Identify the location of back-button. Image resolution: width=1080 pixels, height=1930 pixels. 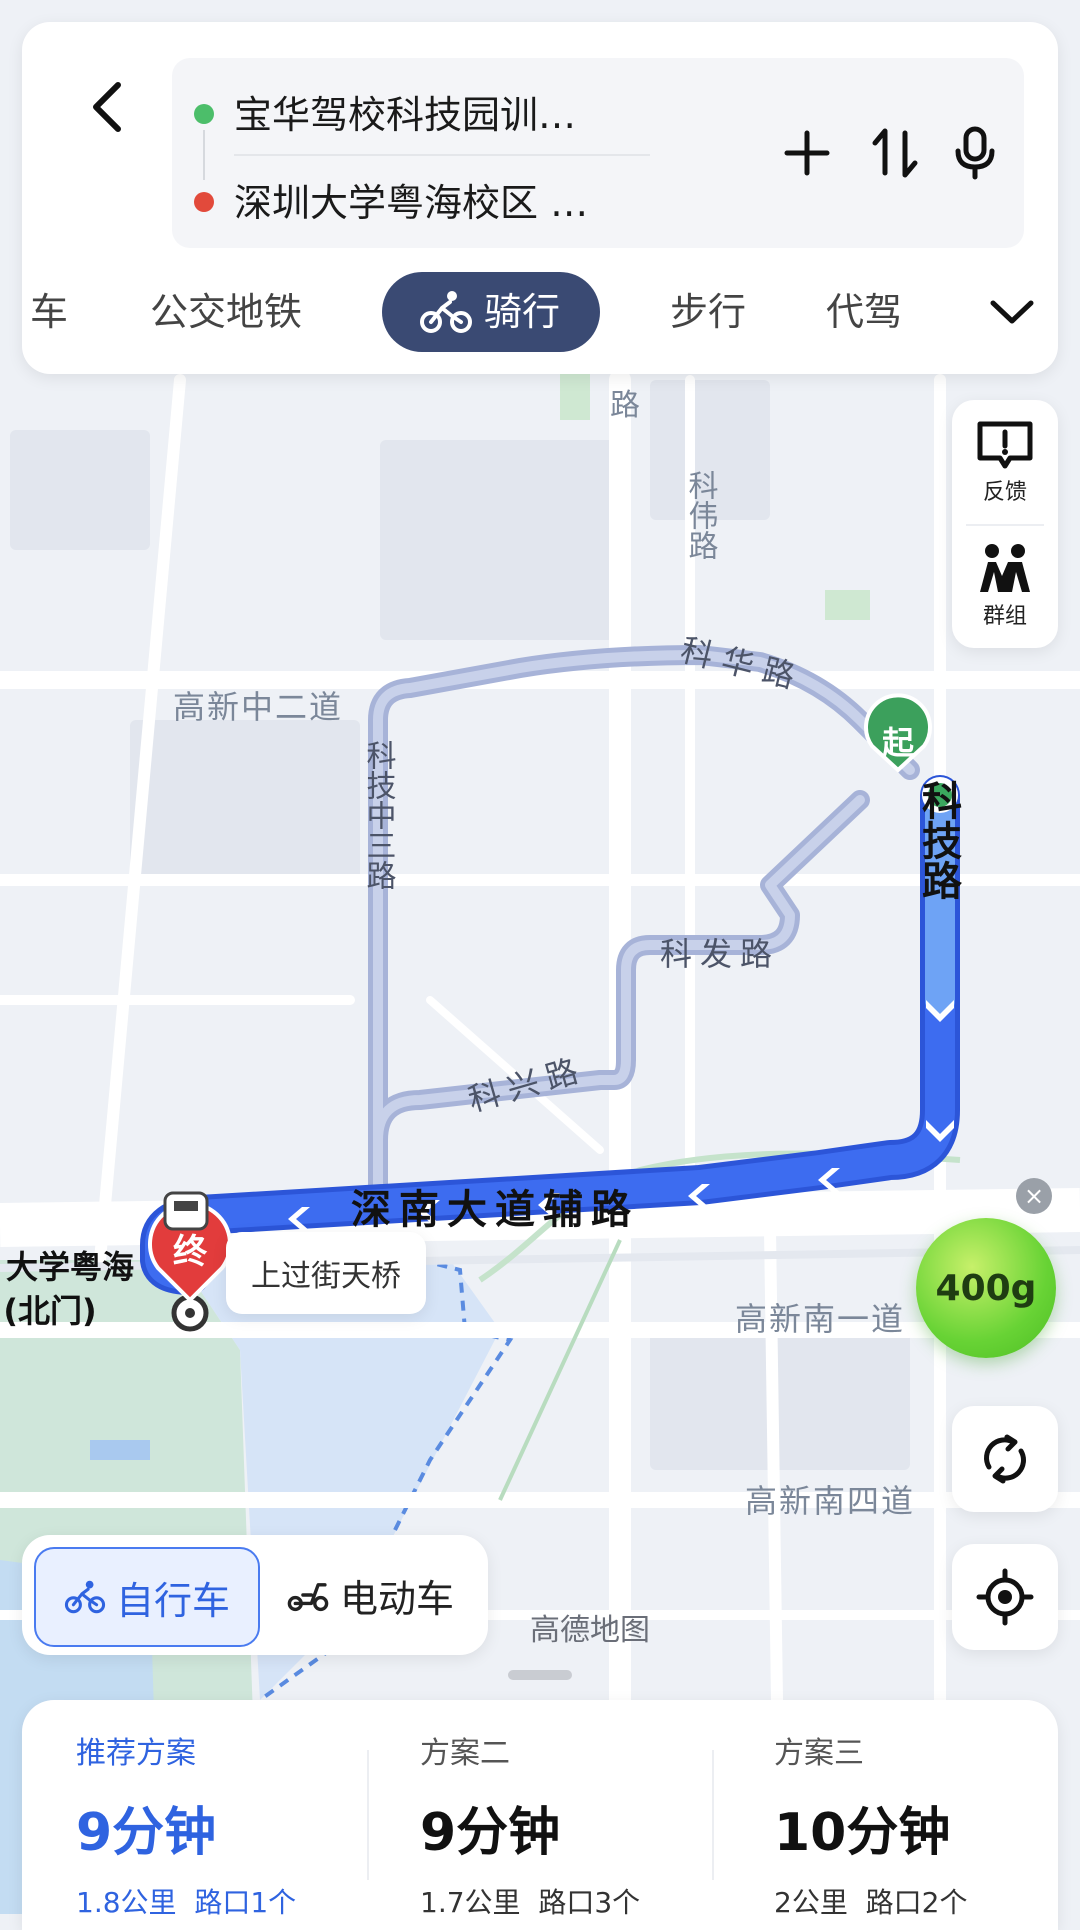
(107, 107).